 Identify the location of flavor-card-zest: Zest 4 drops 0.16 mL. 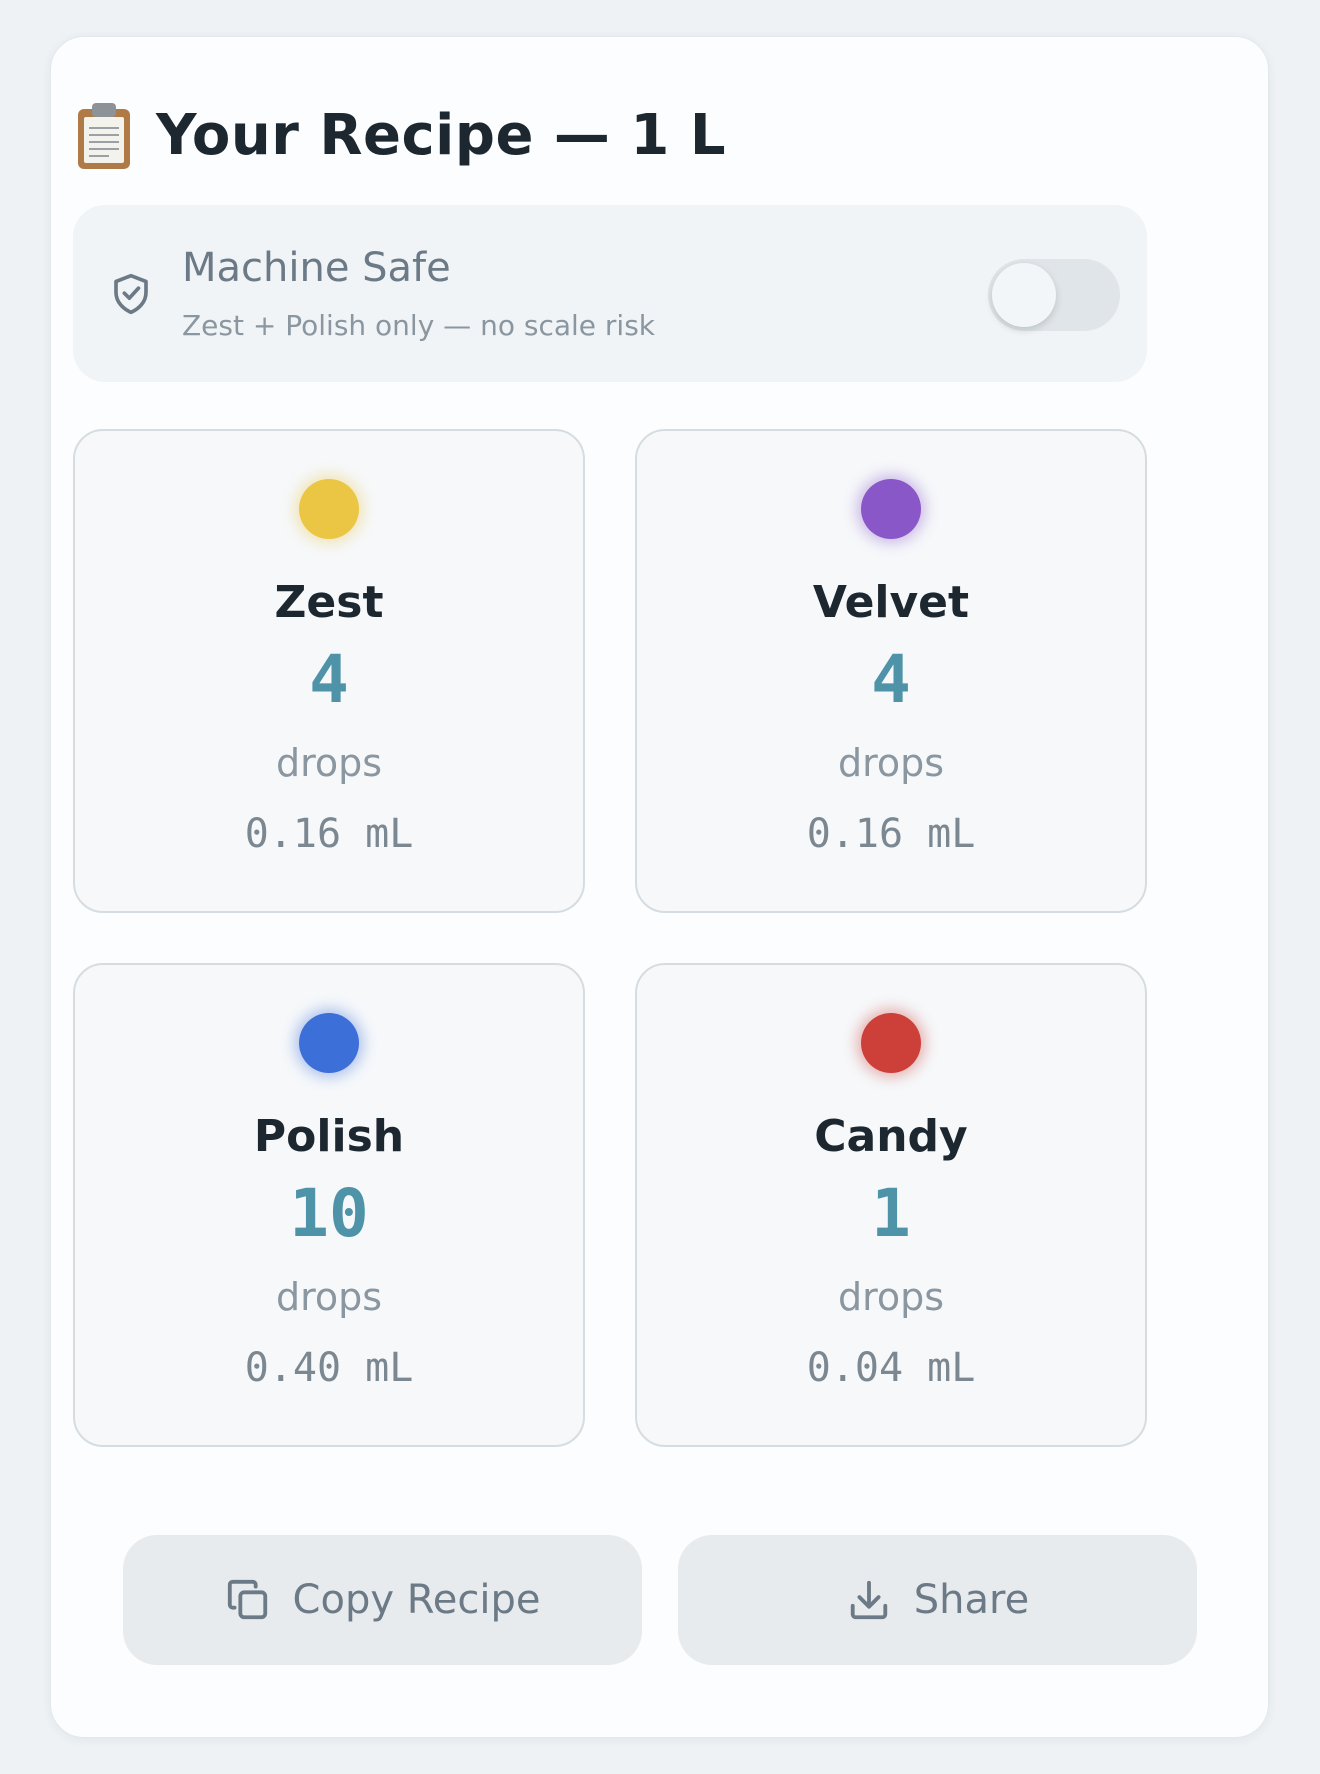
(329, 671).